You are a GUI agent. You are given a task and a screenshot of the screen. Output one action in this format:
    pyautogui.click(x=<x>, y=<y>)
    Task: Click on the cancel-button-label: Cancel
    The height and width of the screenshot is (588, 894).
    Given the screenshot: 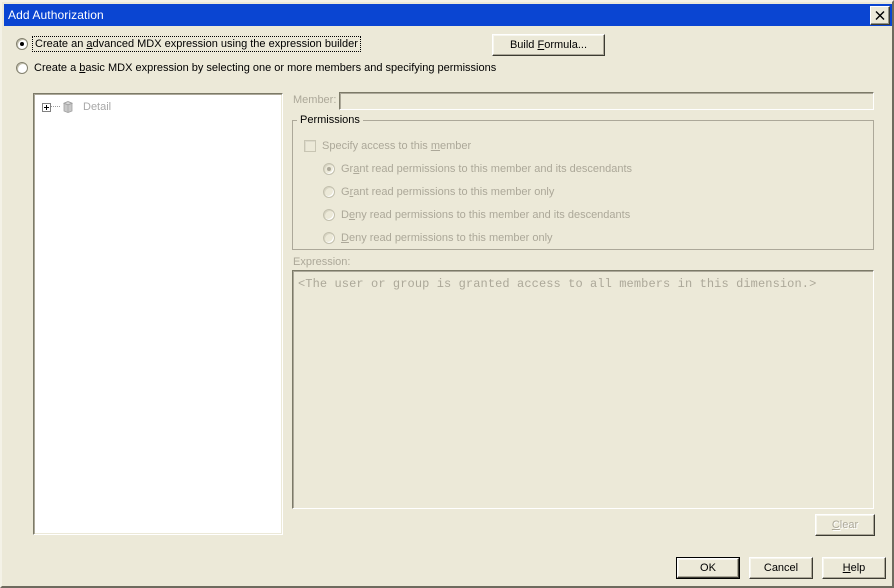 What is the action you would take?
    pyautogui.click(x=781, y=568)
    